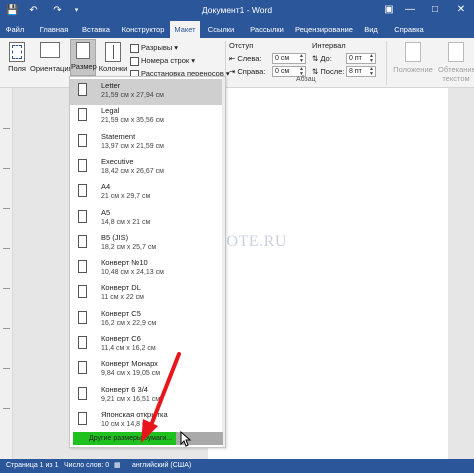 The width and height of the screenshot is (474, 473). What do you see at coordinates (435, 10) in the screenshot?
I see `maximize-icon: □` at bounding box center [435, 10].